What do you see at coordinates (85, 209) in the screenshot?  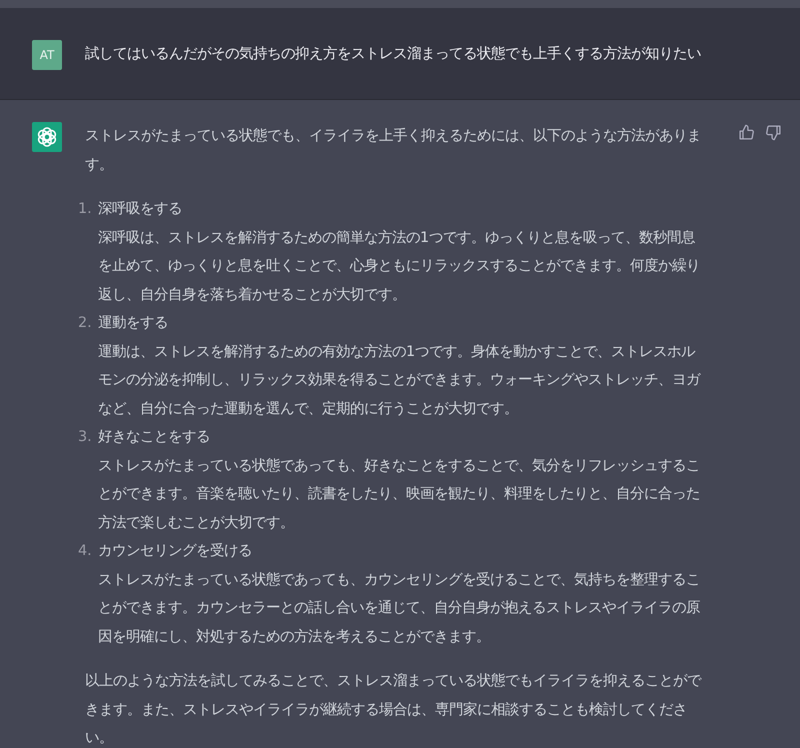 I see `list-number: 1.` at bounding box center [85, 209].